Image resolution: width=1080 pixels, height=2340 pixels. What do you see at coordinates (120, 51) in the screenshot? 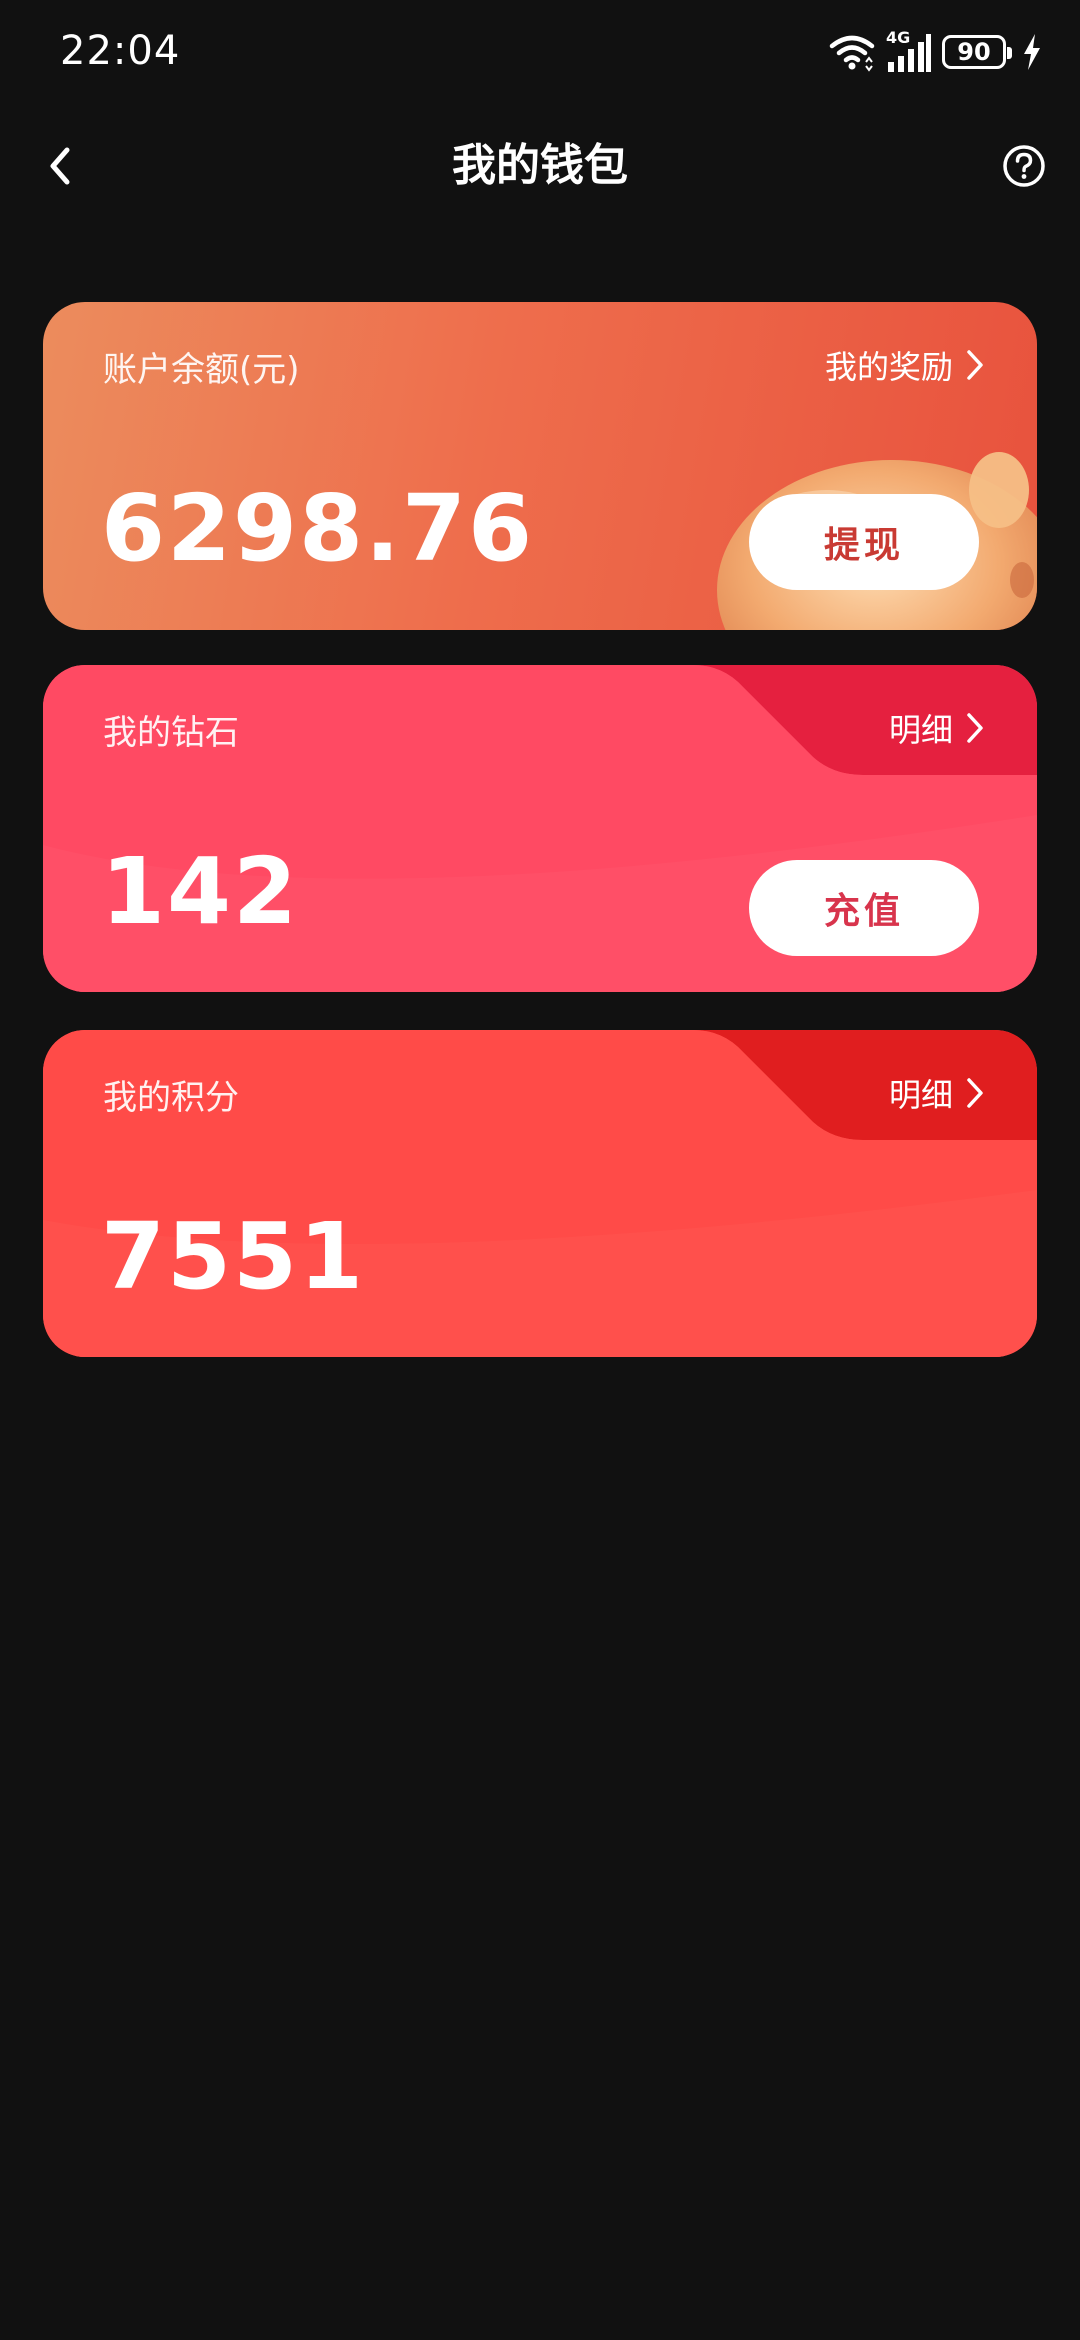
I see `status-time: 22:04` at bounding box center [120, 51].